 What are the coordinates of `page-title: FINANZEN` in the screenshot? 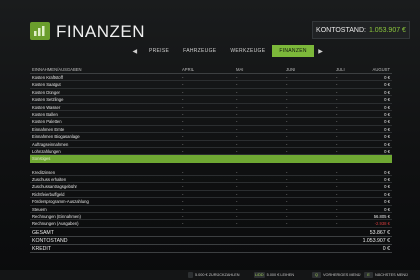 It's located at (100, 31).